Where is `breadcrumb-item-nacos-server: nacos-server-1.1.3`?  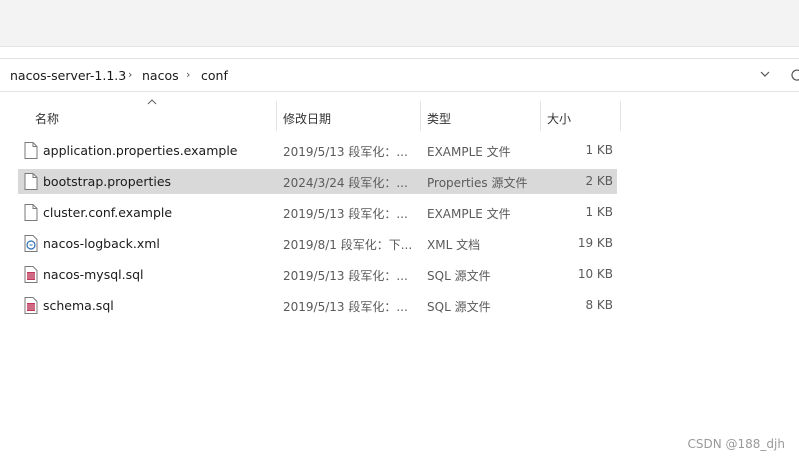
breadcrumb-item-nacos-server: nacos-server-1.1.3 is located at coordinates (68, 75).